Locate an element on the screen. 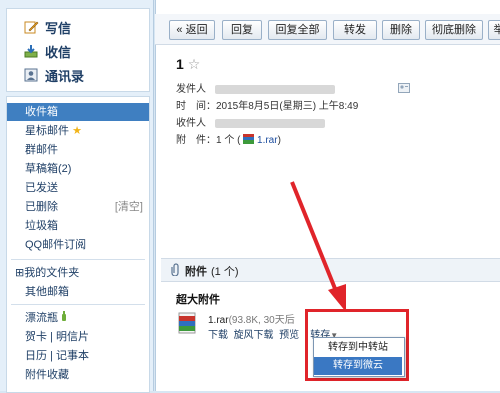 Image resolution: width=500 pixels, height=393 pixels. sidebar-item-calendar: 日历 | 记事本 is located at coordinates (78, 356).